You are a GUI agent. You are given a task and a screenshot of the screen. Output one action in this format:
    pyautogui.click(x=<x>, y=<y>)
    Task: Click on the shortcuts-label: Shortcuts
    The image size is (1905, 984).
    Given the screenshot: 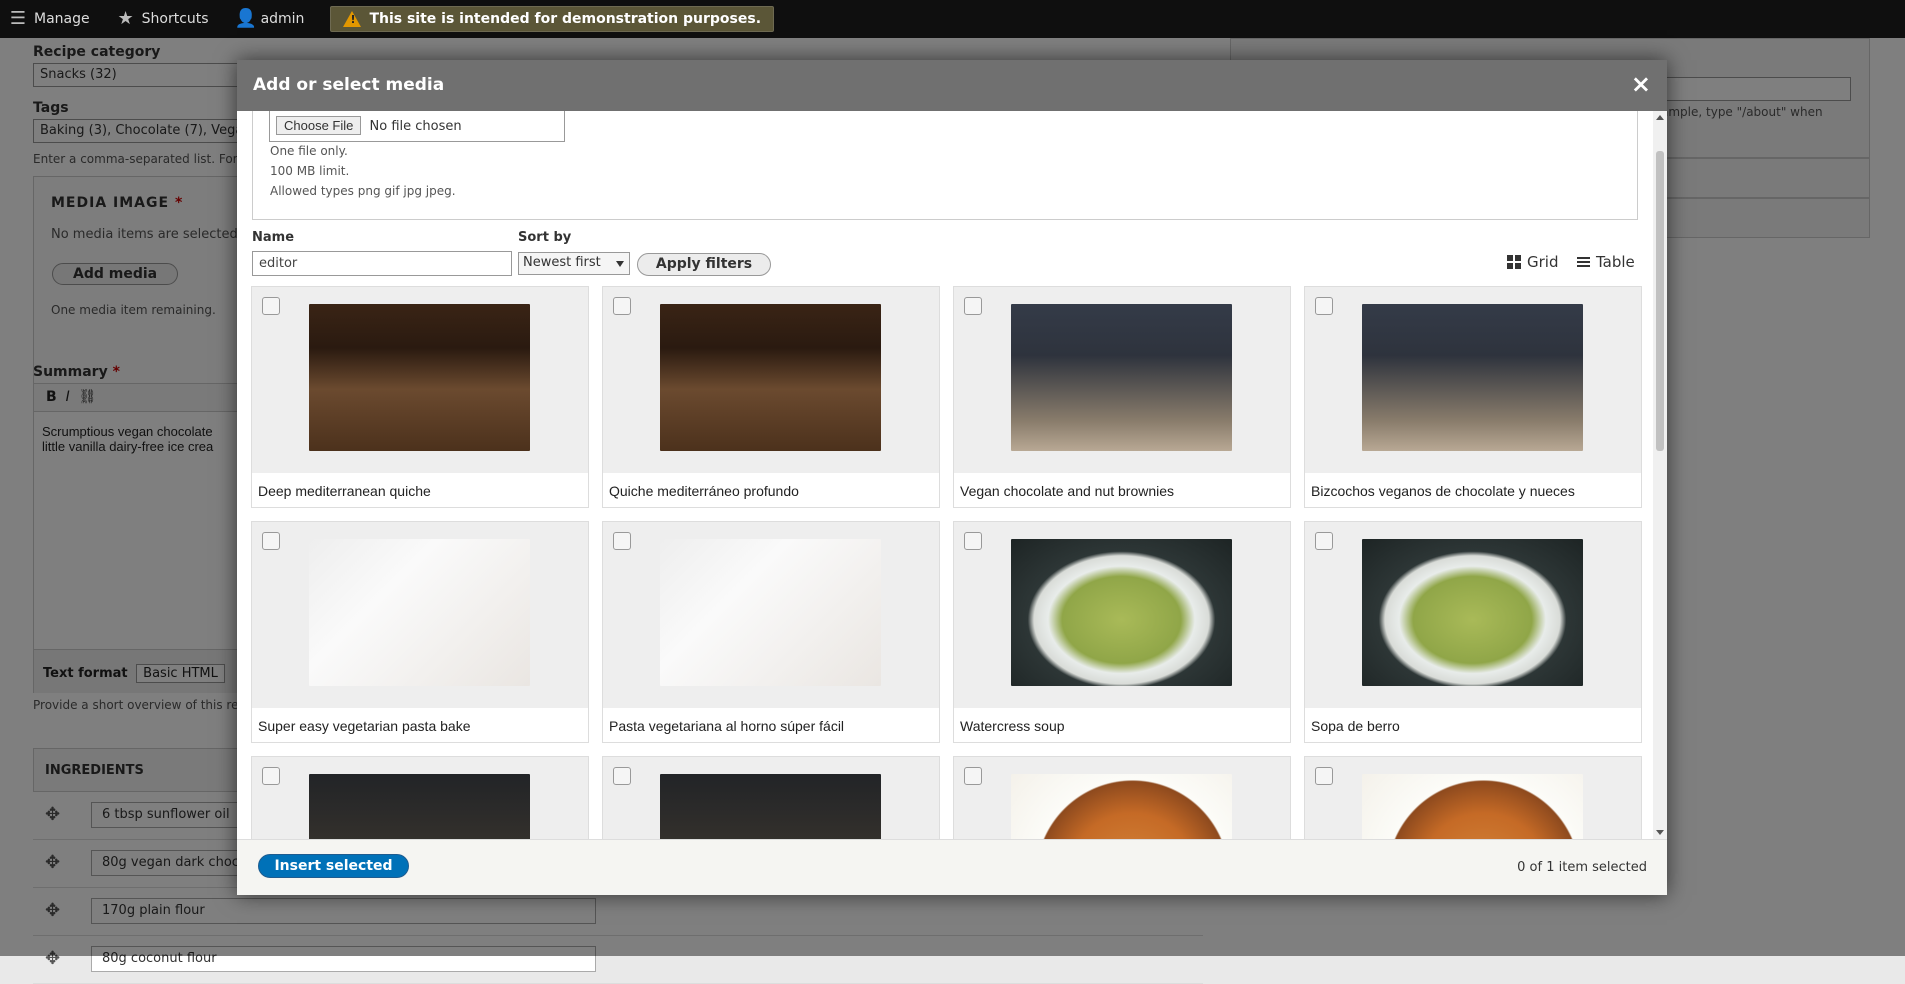 What is the action you would take?
    pyautogui.click(x=175, y=19)
    